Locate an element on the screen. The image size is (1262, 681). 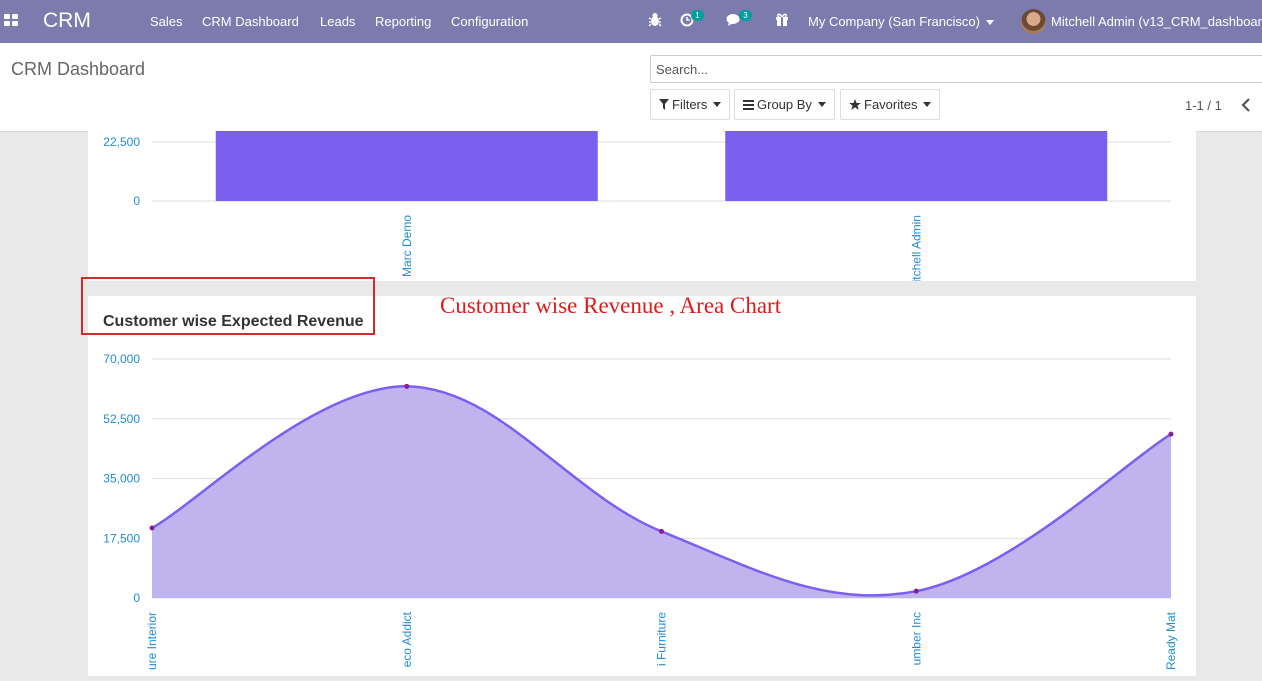
activity-clock-icon: 1 is located at coordinates (692, 20).